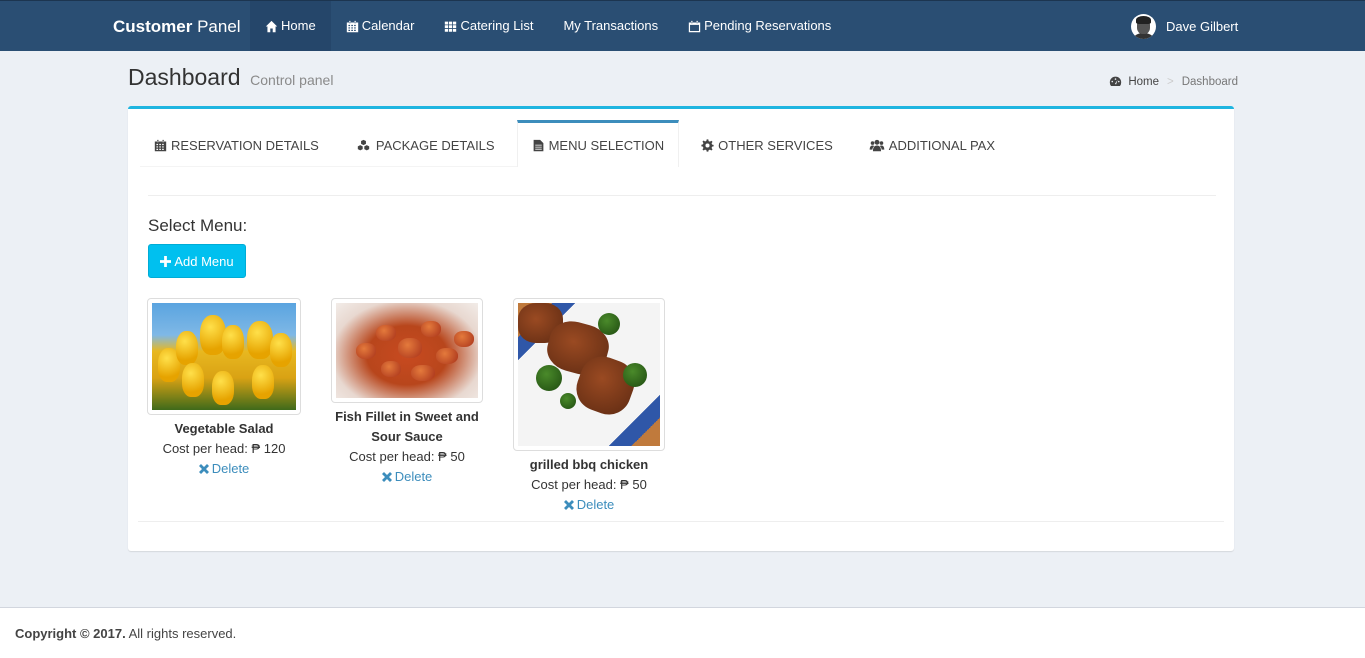 The height and width of the screenshot is (658, 1365). What do you see at coordinates (388, 25) in the screenshot?
I see `nav-item-label: Calendar` at bounding box center [388, 25].